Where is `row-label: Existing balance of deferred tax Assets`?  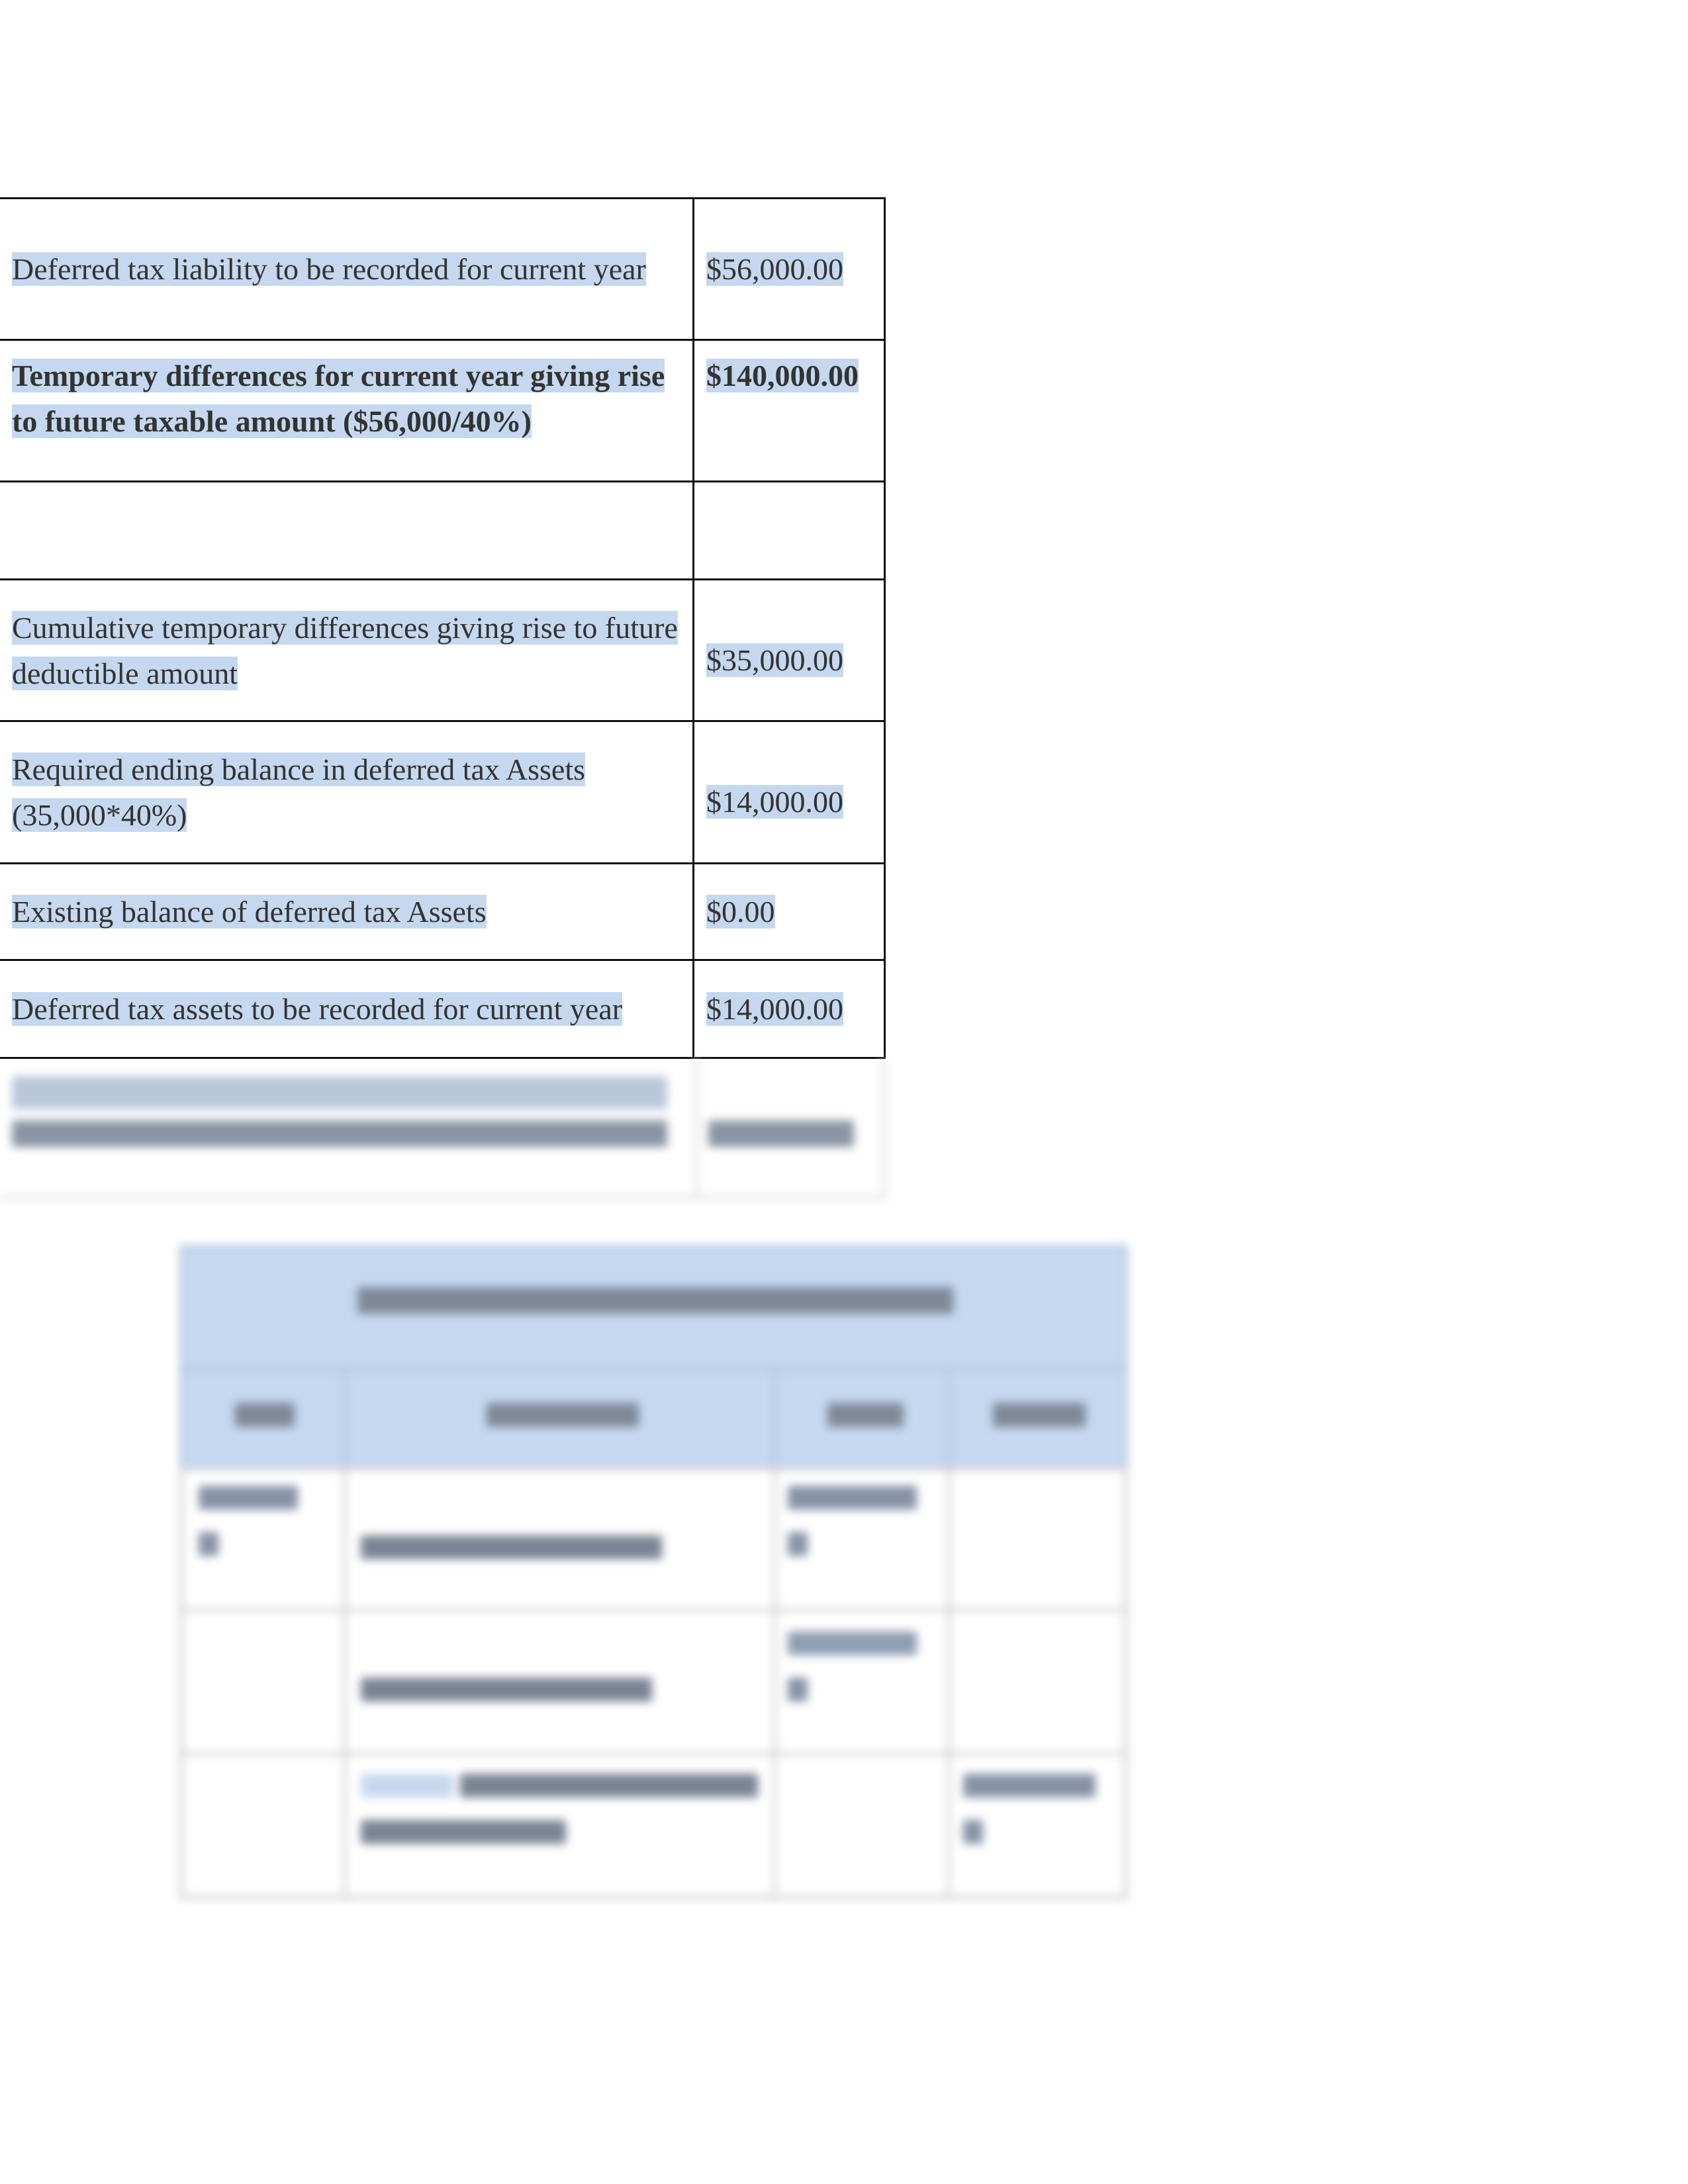 row-label: Existing balance of deferred tax Assets is located at coordinates (347, 911).